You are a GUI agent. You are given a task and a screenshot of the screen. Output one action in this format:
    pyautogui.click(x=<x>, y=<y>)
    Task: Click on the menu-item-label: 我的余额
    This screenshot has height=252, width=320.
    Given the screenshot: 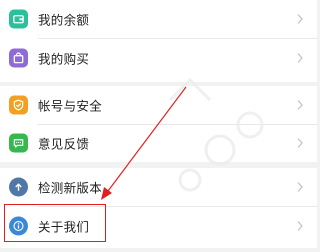 What is the action you would take?
    pyautogui.click(x=64, y=20)
    